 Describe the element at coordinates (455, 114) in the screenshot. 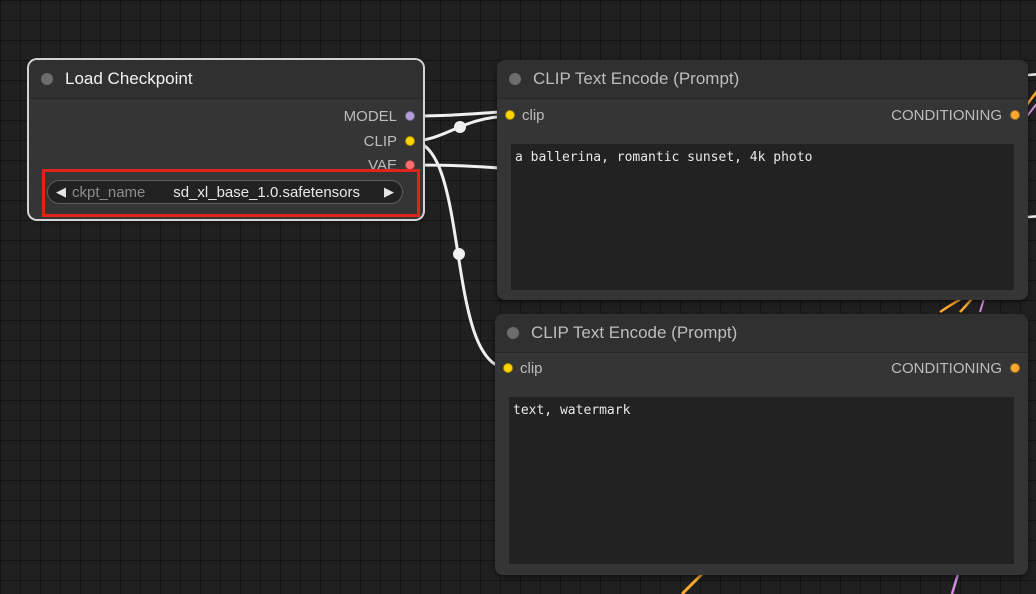

I see `model-link` at that location.